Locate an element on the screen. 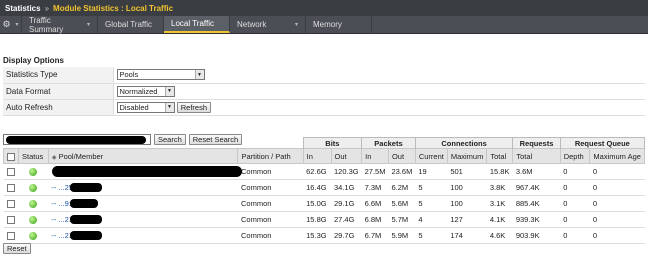 The height and width of the screenshot is (260, 648). tab-traffic-summary: Traffic Summary ▾ is located at coordinates (60, 25).